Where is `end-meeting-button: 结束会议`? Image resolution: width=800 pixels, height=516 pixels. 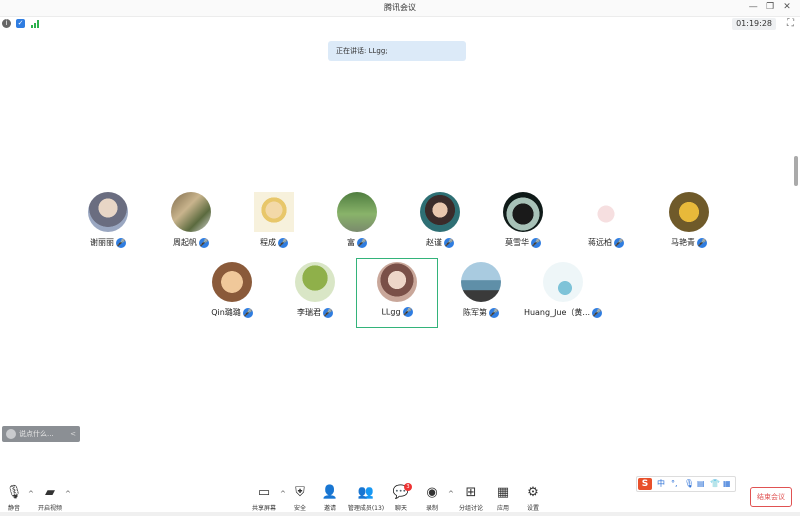
end-meeting-button: 结束会议 is located at coordinates (771, 497).